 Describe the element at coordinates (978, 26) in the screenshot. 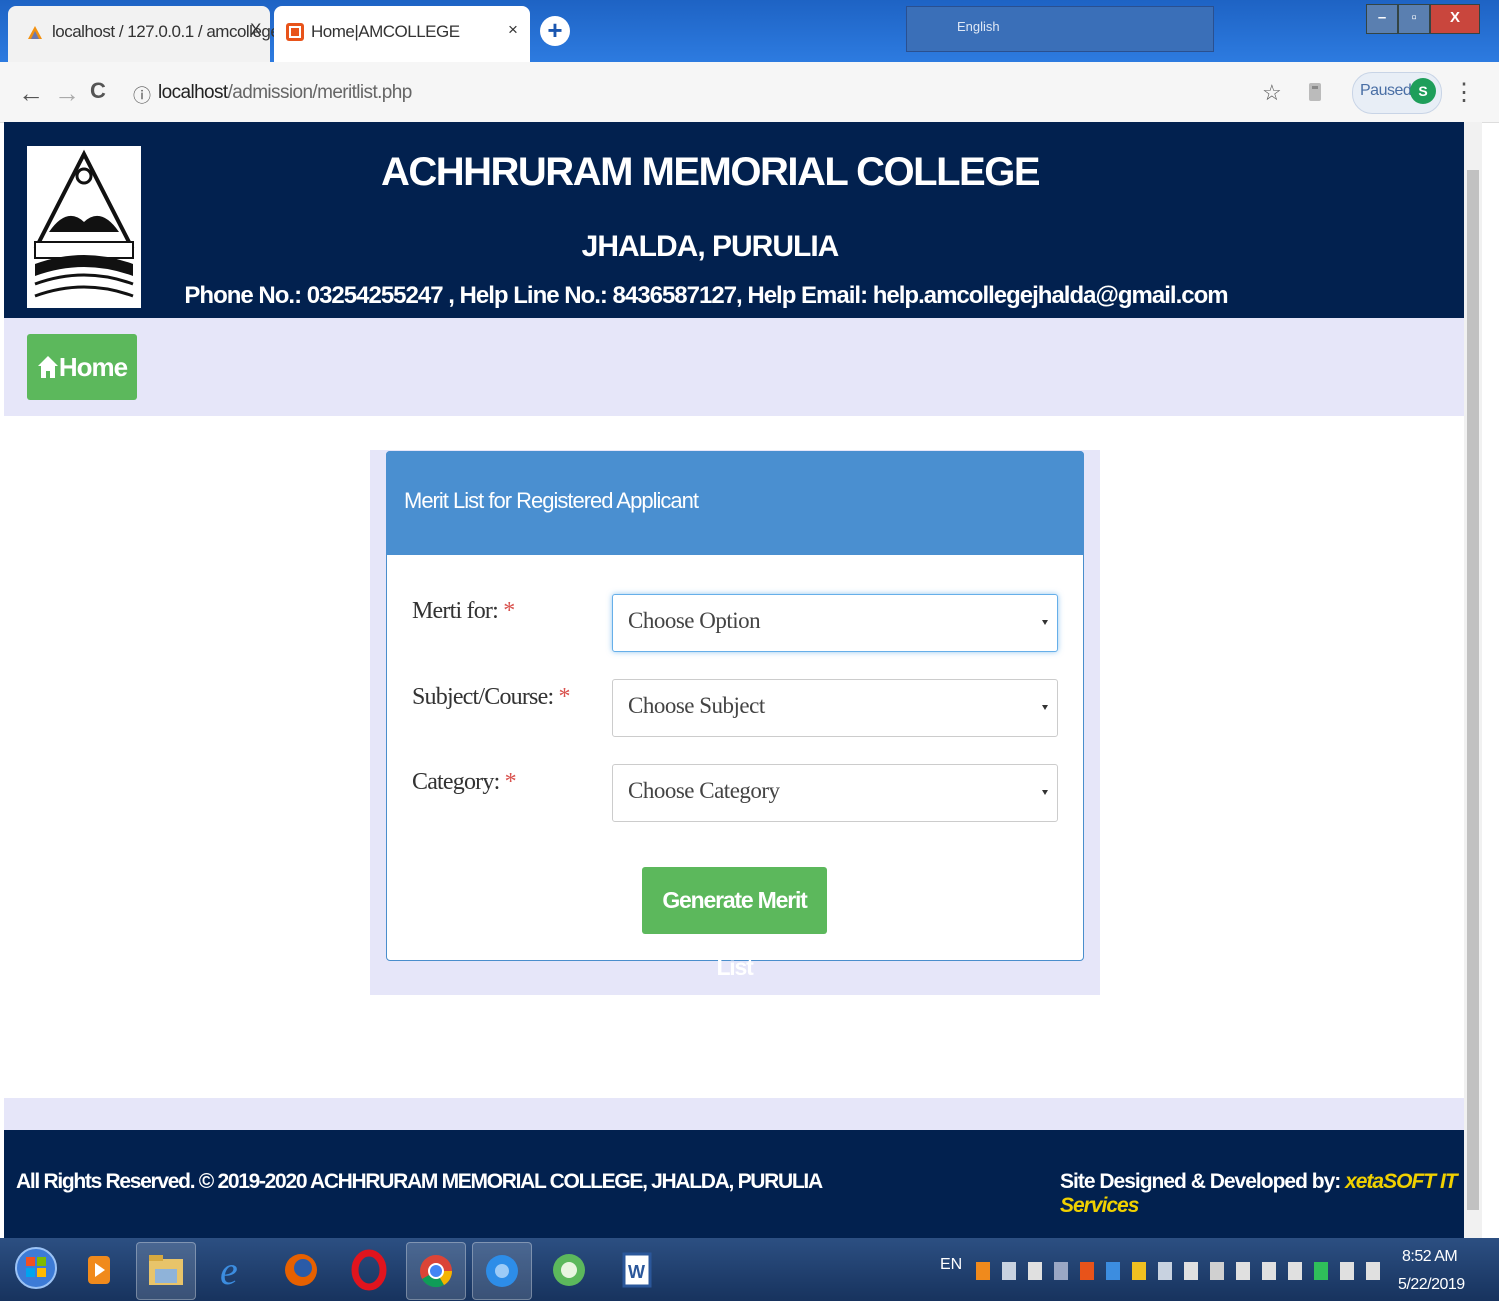

I see `language-label: English` at that location.